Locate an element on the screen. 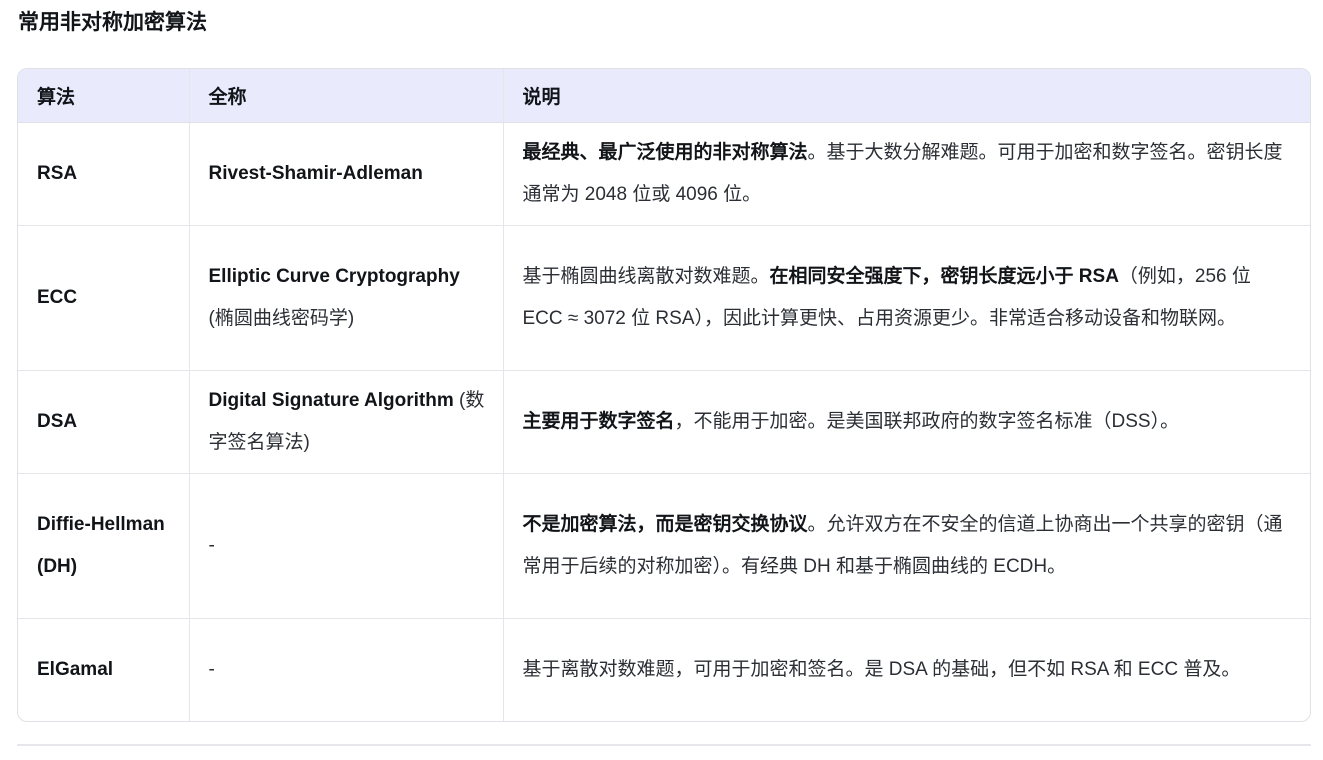 The height and width of the screenshot is (760, 1323). cell-full-name: Elliptic Curve Cryptography (椭圆曲线密码学) is located at coordinates (345, 298).